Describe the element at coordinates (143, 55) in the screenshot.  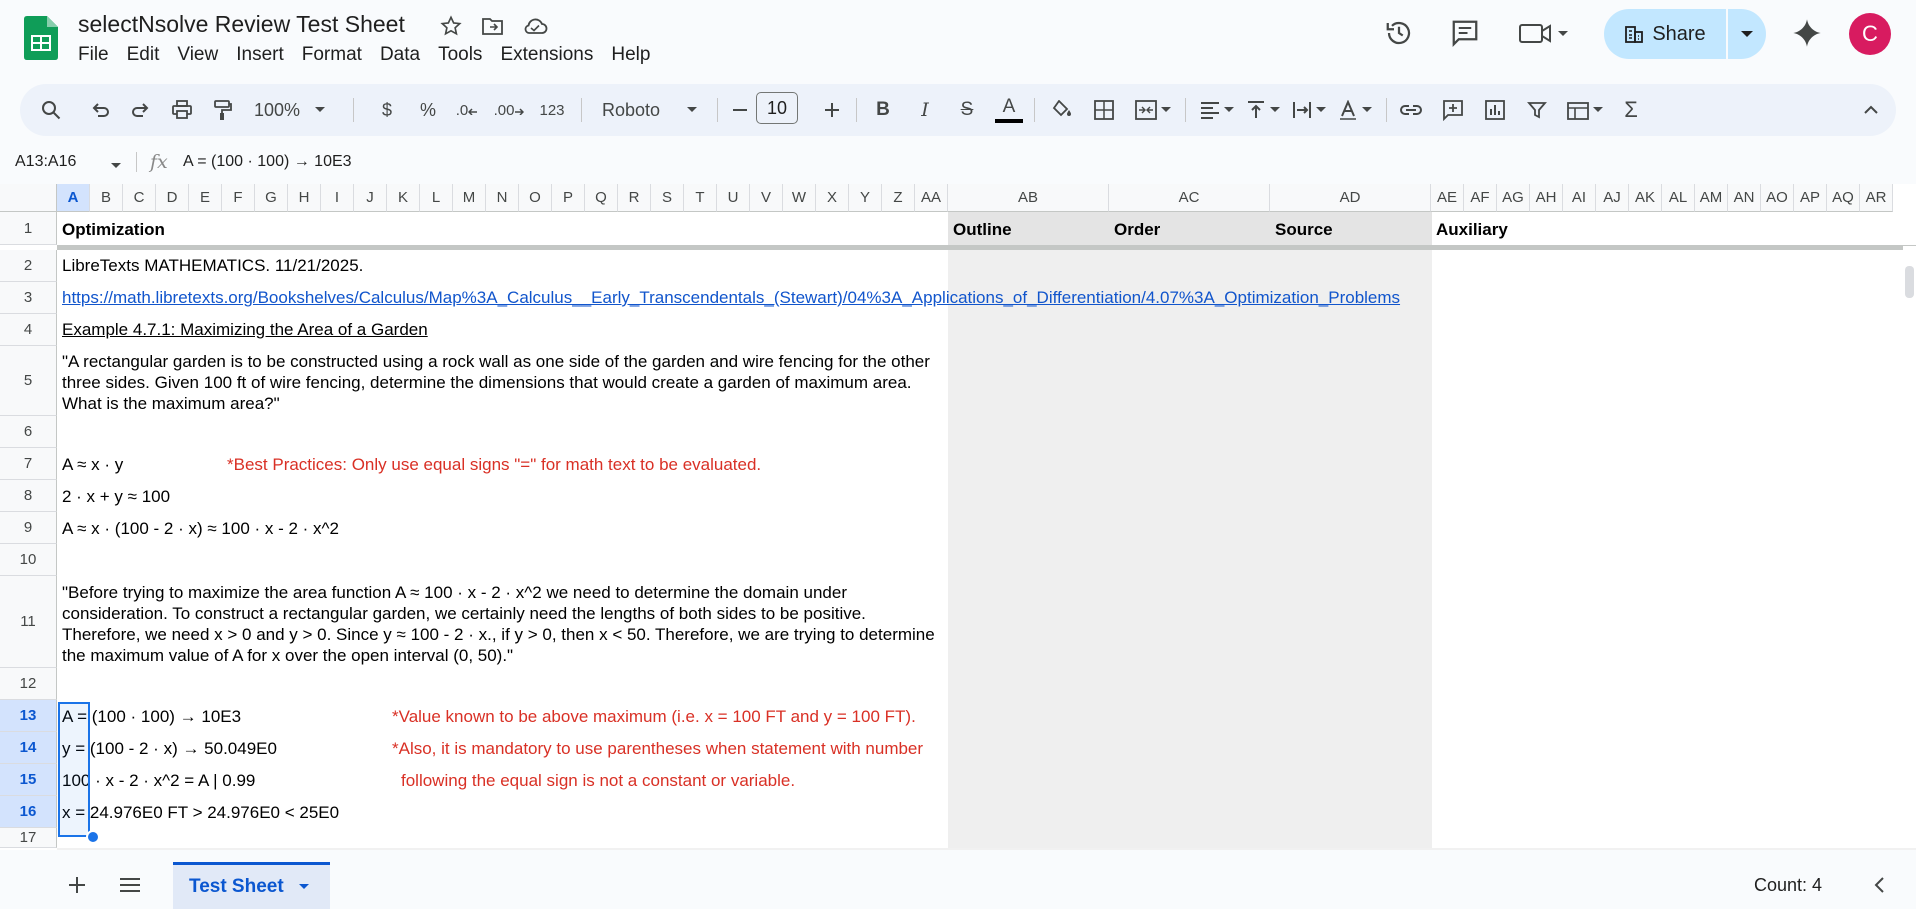
I see `menu-edit: Edit` at that location.